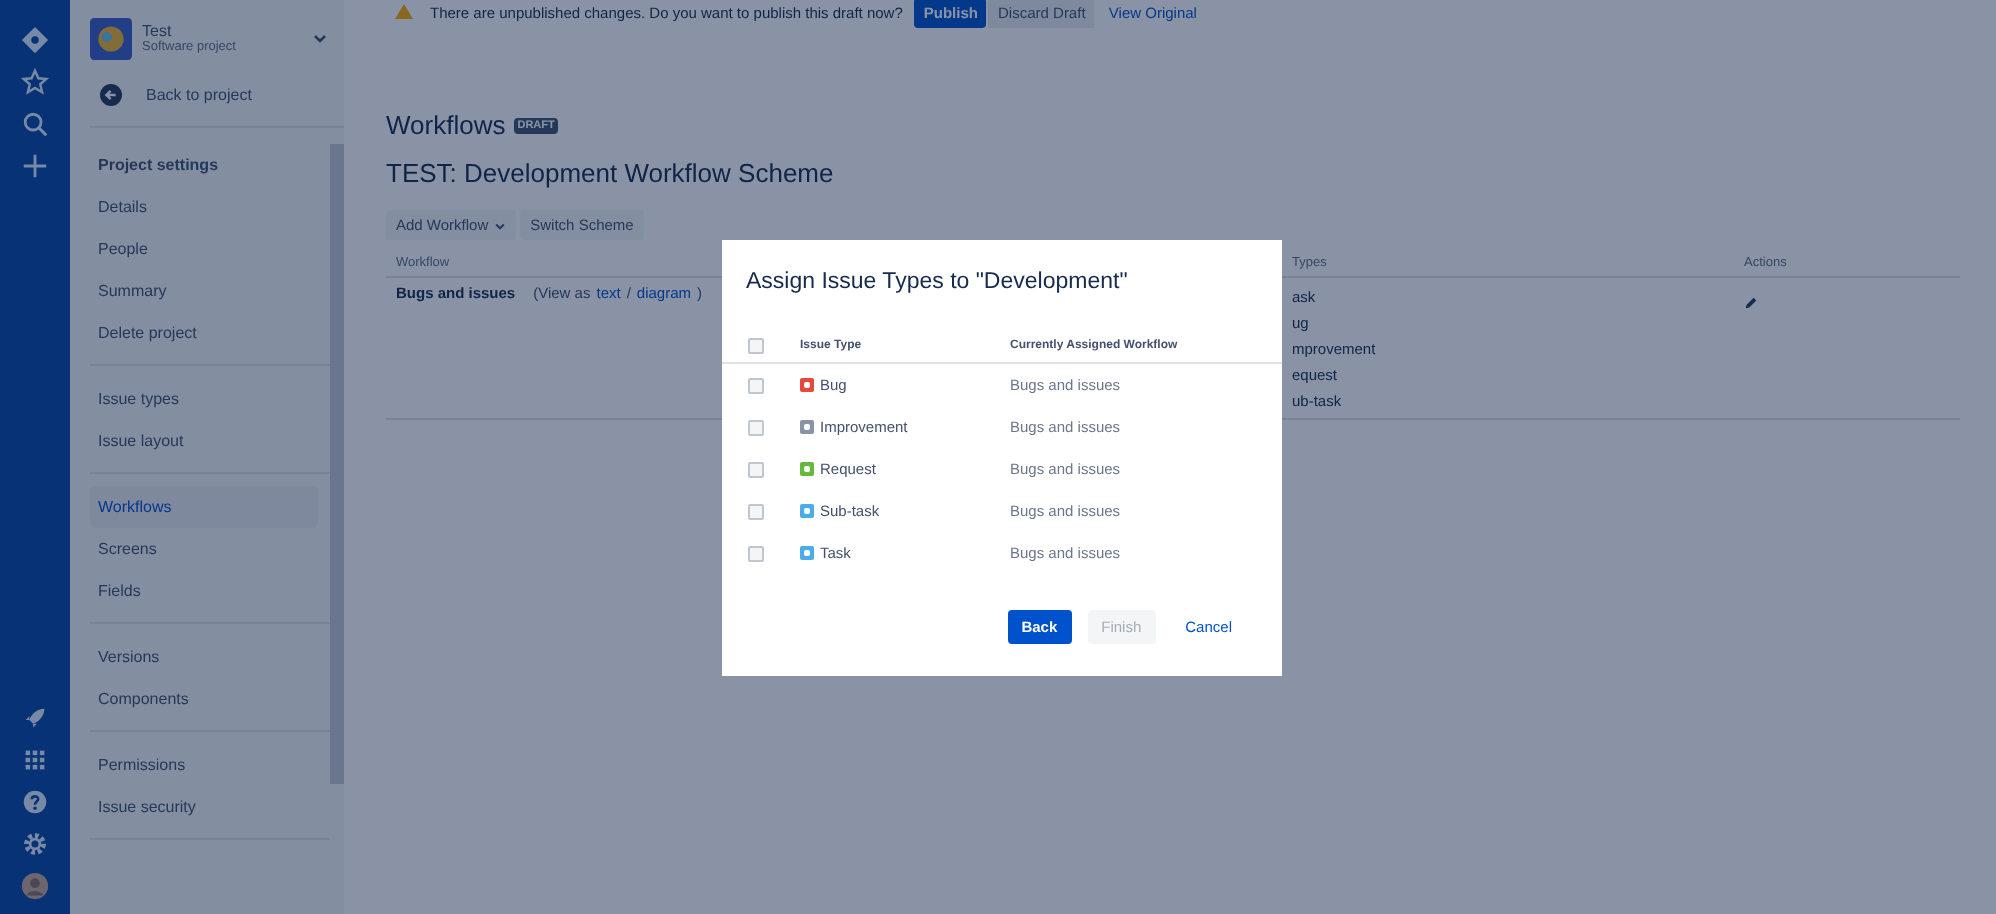 The height and width of the screenshot is (914, 1996). What do you see at coordinates (611, 173) in the screenshot?
I see `scheme-title: TEST: Development Workflow Scheme` at bounding box center [611, 173].